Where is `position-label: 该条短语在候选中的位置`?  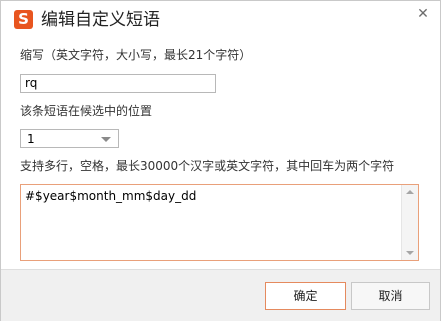 position-label: 该条短语在候选中的位置 is located at coordinates (86, 111).